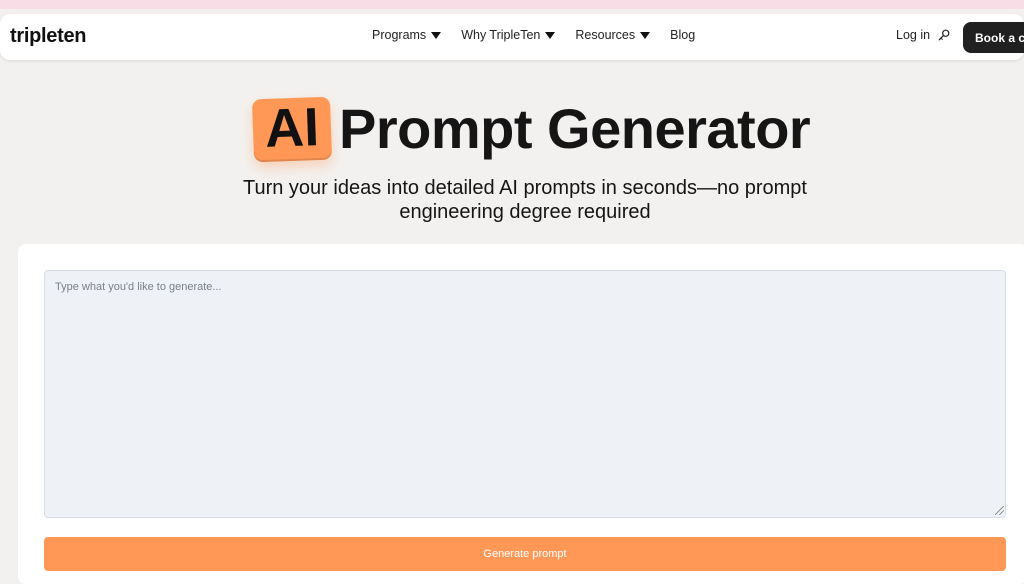  I want to click on nav-why-tripleten: Why TripleTen, so click(508, 35).